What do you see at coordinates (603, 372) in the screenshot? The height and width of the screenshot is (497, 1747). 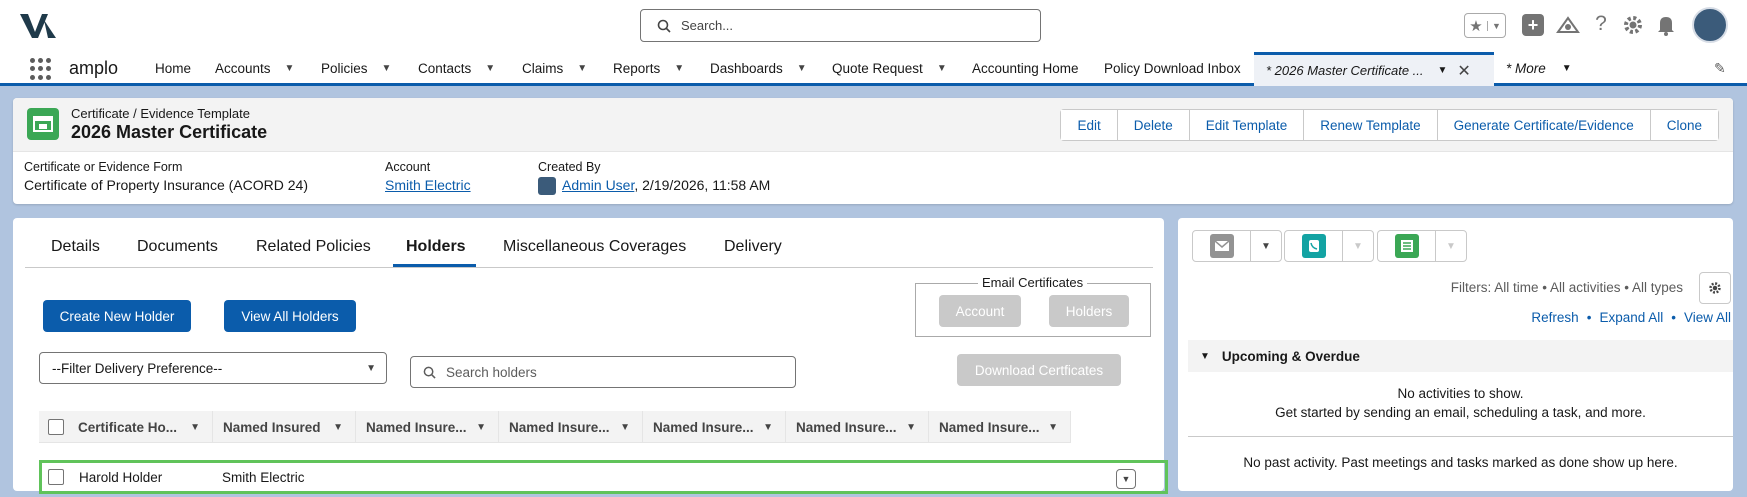 I see `search-holders-input: Search holders` at bounding box center [603, 372].